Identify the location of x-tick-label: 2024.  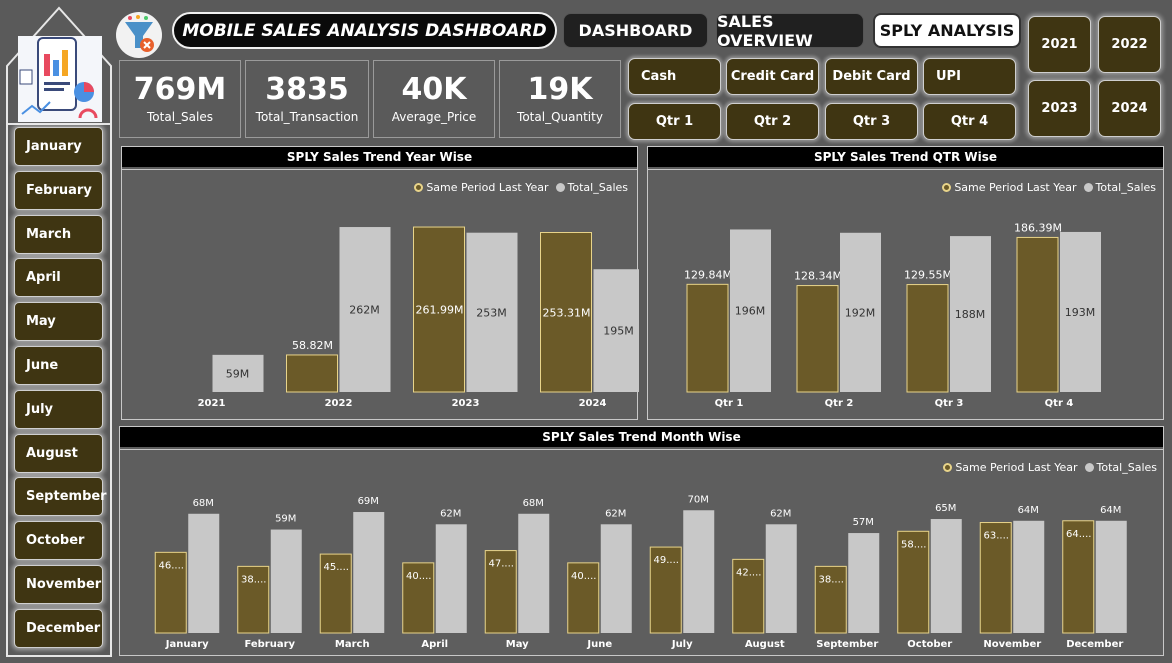
(593, 403).